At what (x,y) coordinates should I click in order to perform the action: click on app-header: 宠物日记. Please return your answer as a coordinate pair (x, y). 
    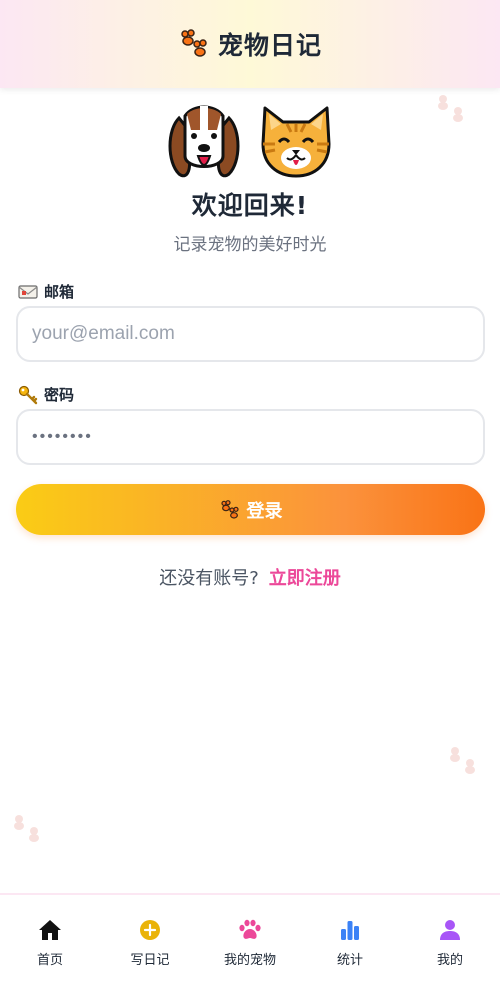
    Looking at the image, I should click on (250, 44).